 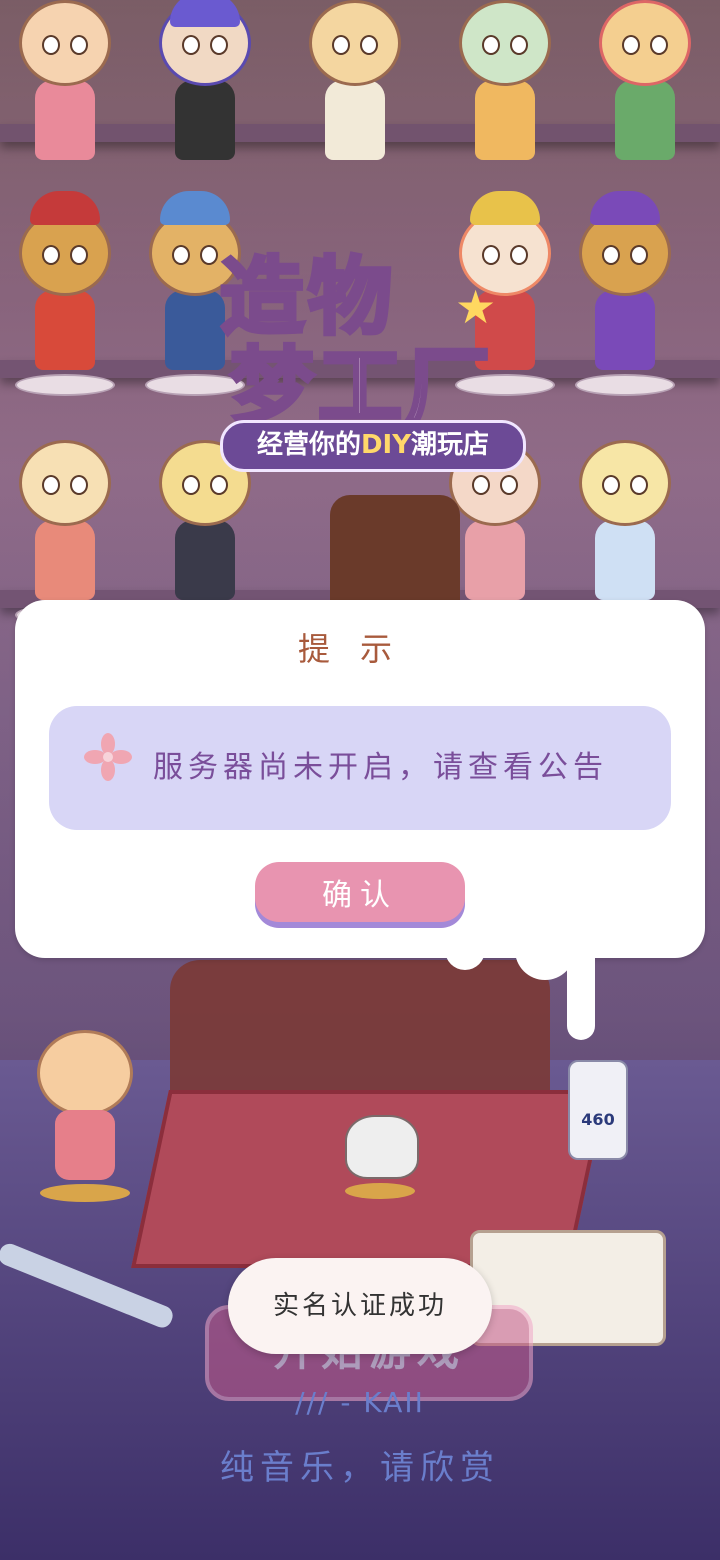 What do you see at coordinates (360, 1306) in the screenshot?
I see `toast-message: 实名认证成功` at bounding box center [360, 1306].